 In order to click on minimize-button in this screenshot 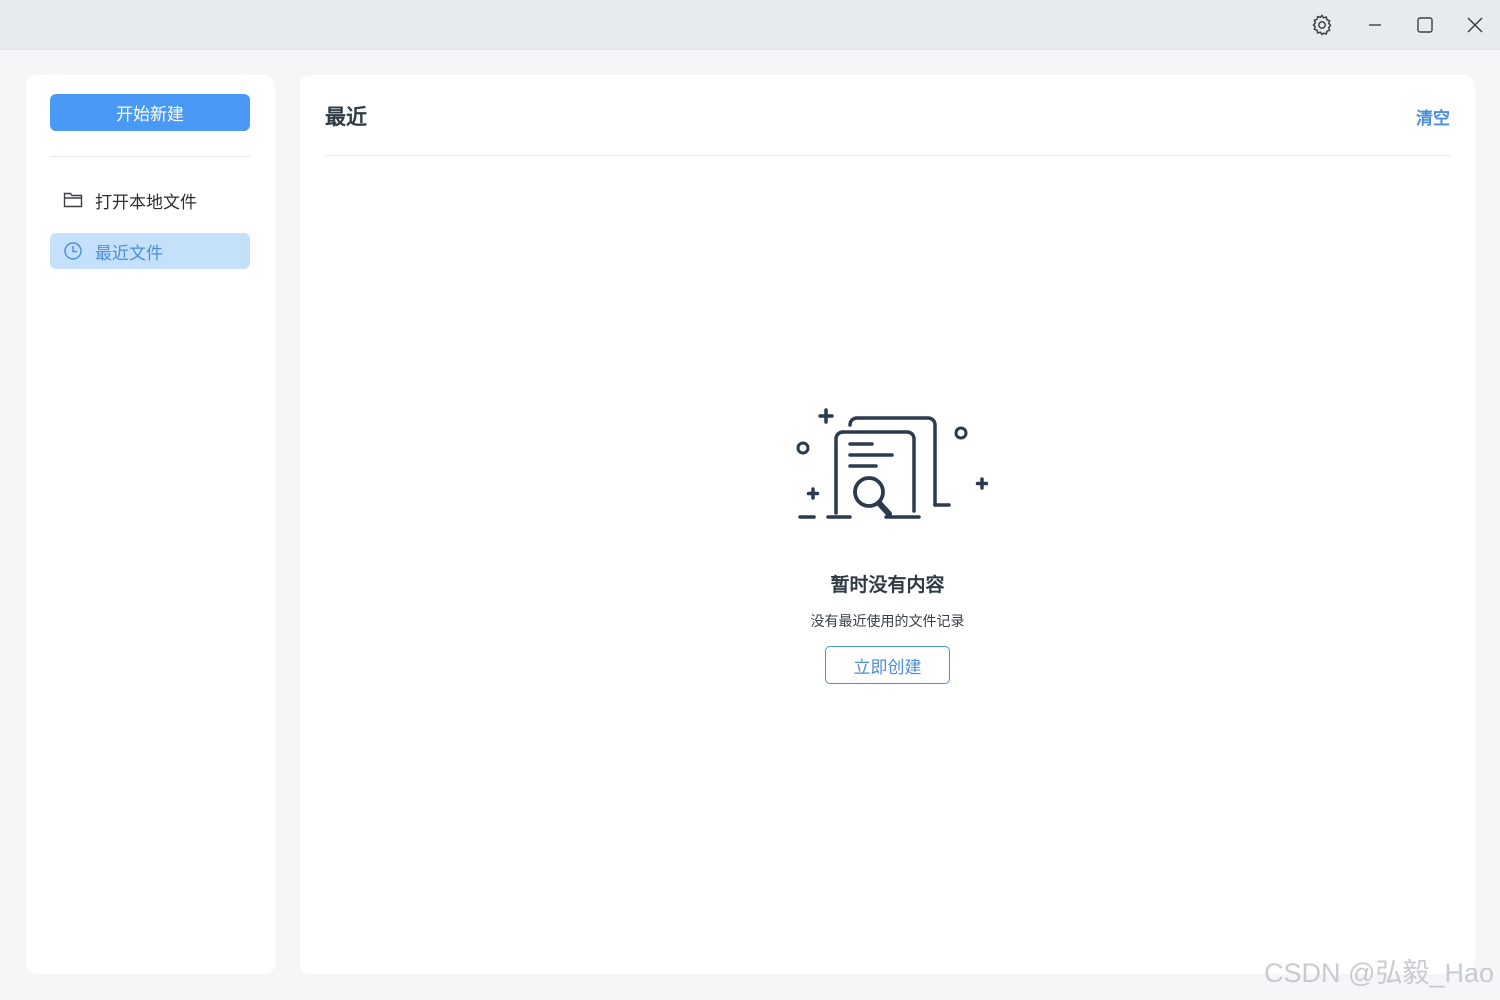, I will do `click(1375, 25)`.